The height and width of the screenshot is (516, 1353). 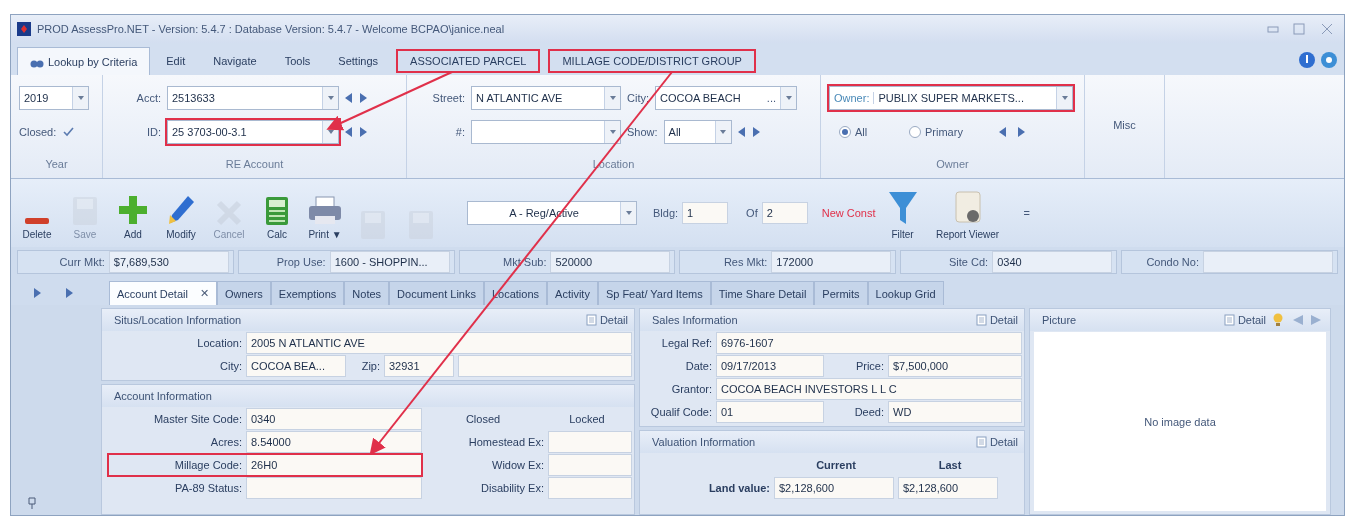 I want to click on column-header: Last, so click(x=950, y=465).